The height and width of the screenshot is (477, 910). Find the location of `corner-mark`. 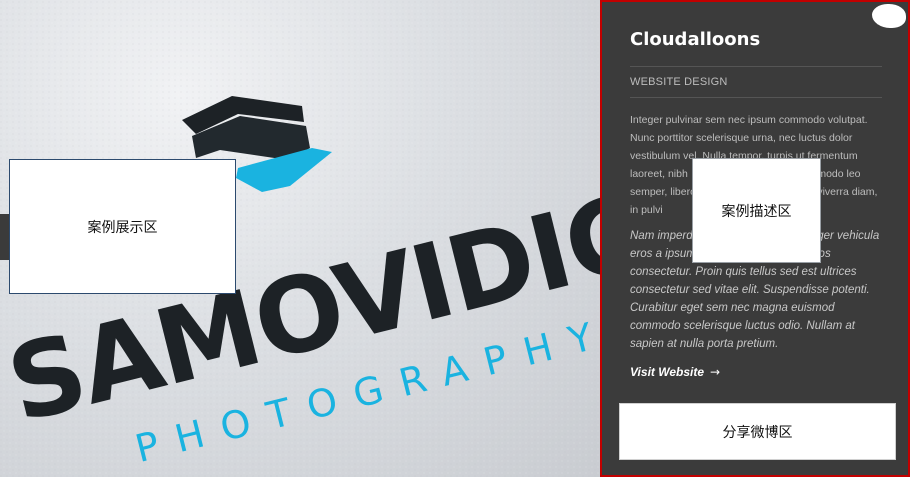

corner-mark is located at coordinates (889, 16).